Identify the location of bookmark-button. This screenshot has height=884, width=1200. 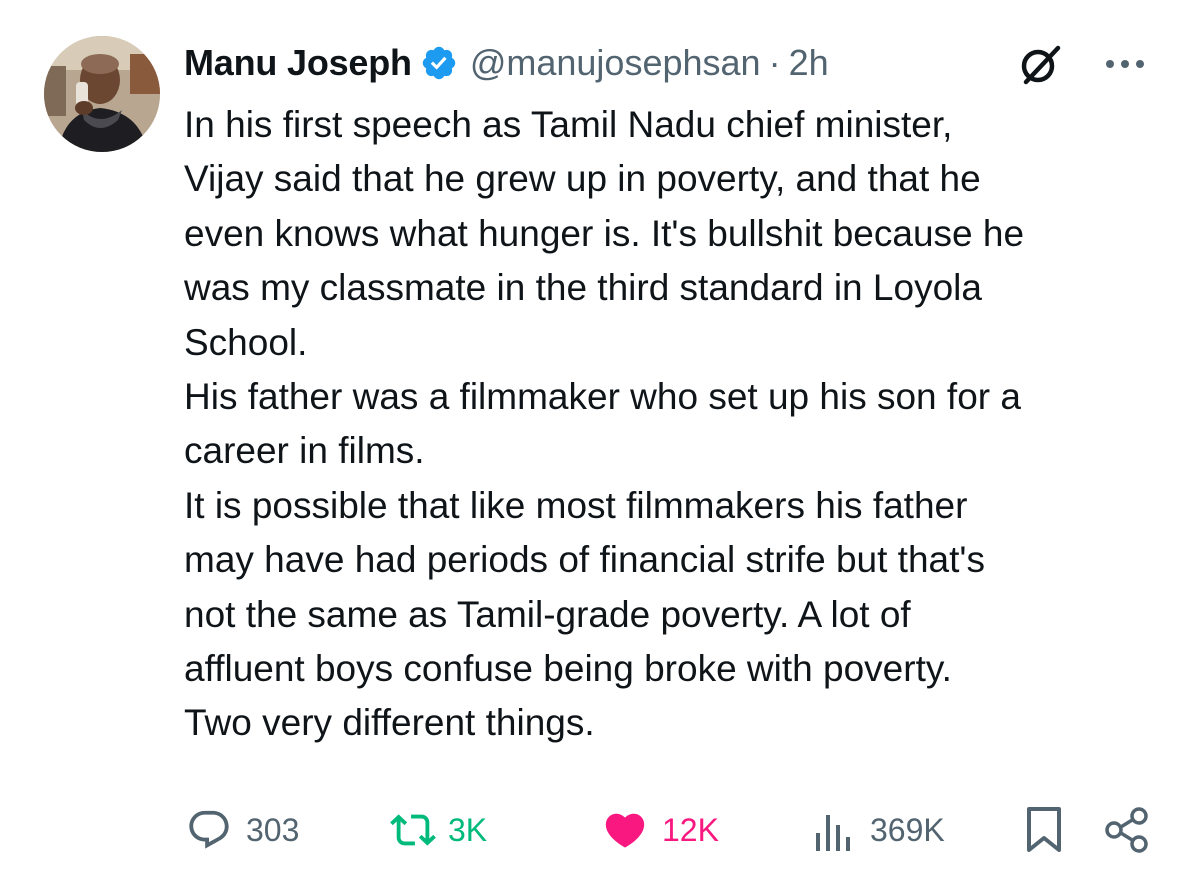
(1044, 830).